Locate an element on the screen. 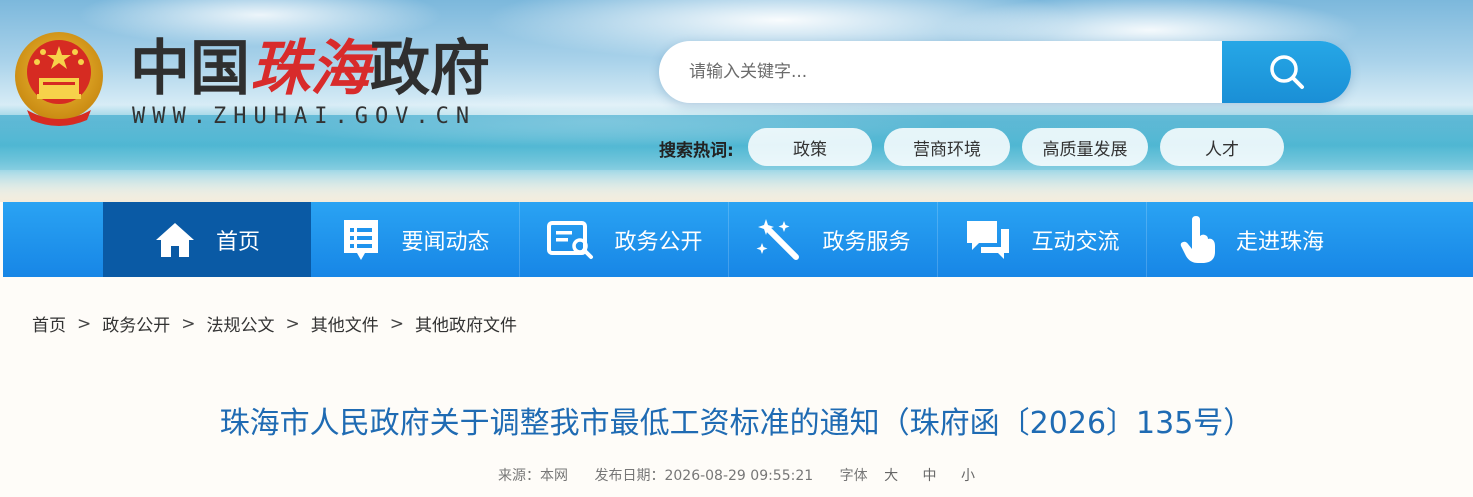 The height and width of the screenshot is (497, 1473). date-value: 2026-08-29 09:55:21 is located at coordinates (739, 476).